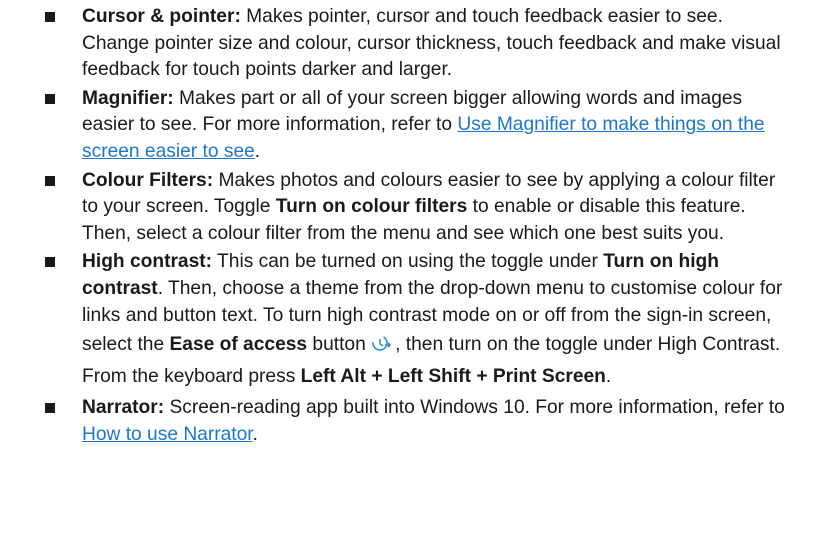 This screenshot has width=817, height=537. What do you see at coordinates (238, 345) in the screenshot?
I see `ease-of-access-bold: Ease of access` at bounding box center [238, 345].